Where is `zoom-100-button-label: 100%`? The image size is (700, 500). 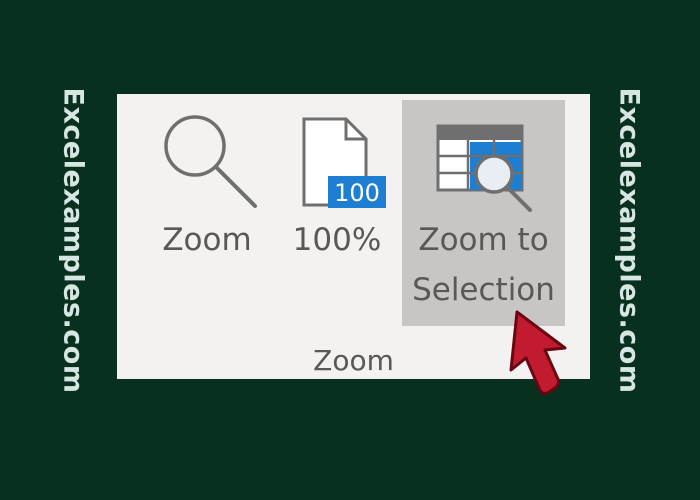
zoom-100-button-label: 100% is located at coordinates (337, 240).